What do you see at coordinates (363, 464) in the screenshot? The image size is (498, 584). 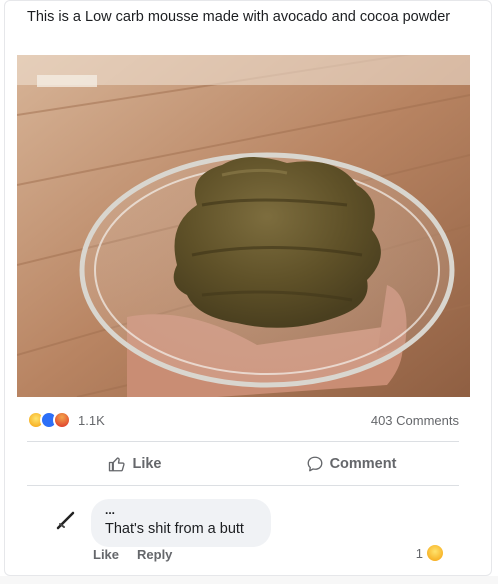 I see `comment-label: Comment` at bounding box center [363, 464].